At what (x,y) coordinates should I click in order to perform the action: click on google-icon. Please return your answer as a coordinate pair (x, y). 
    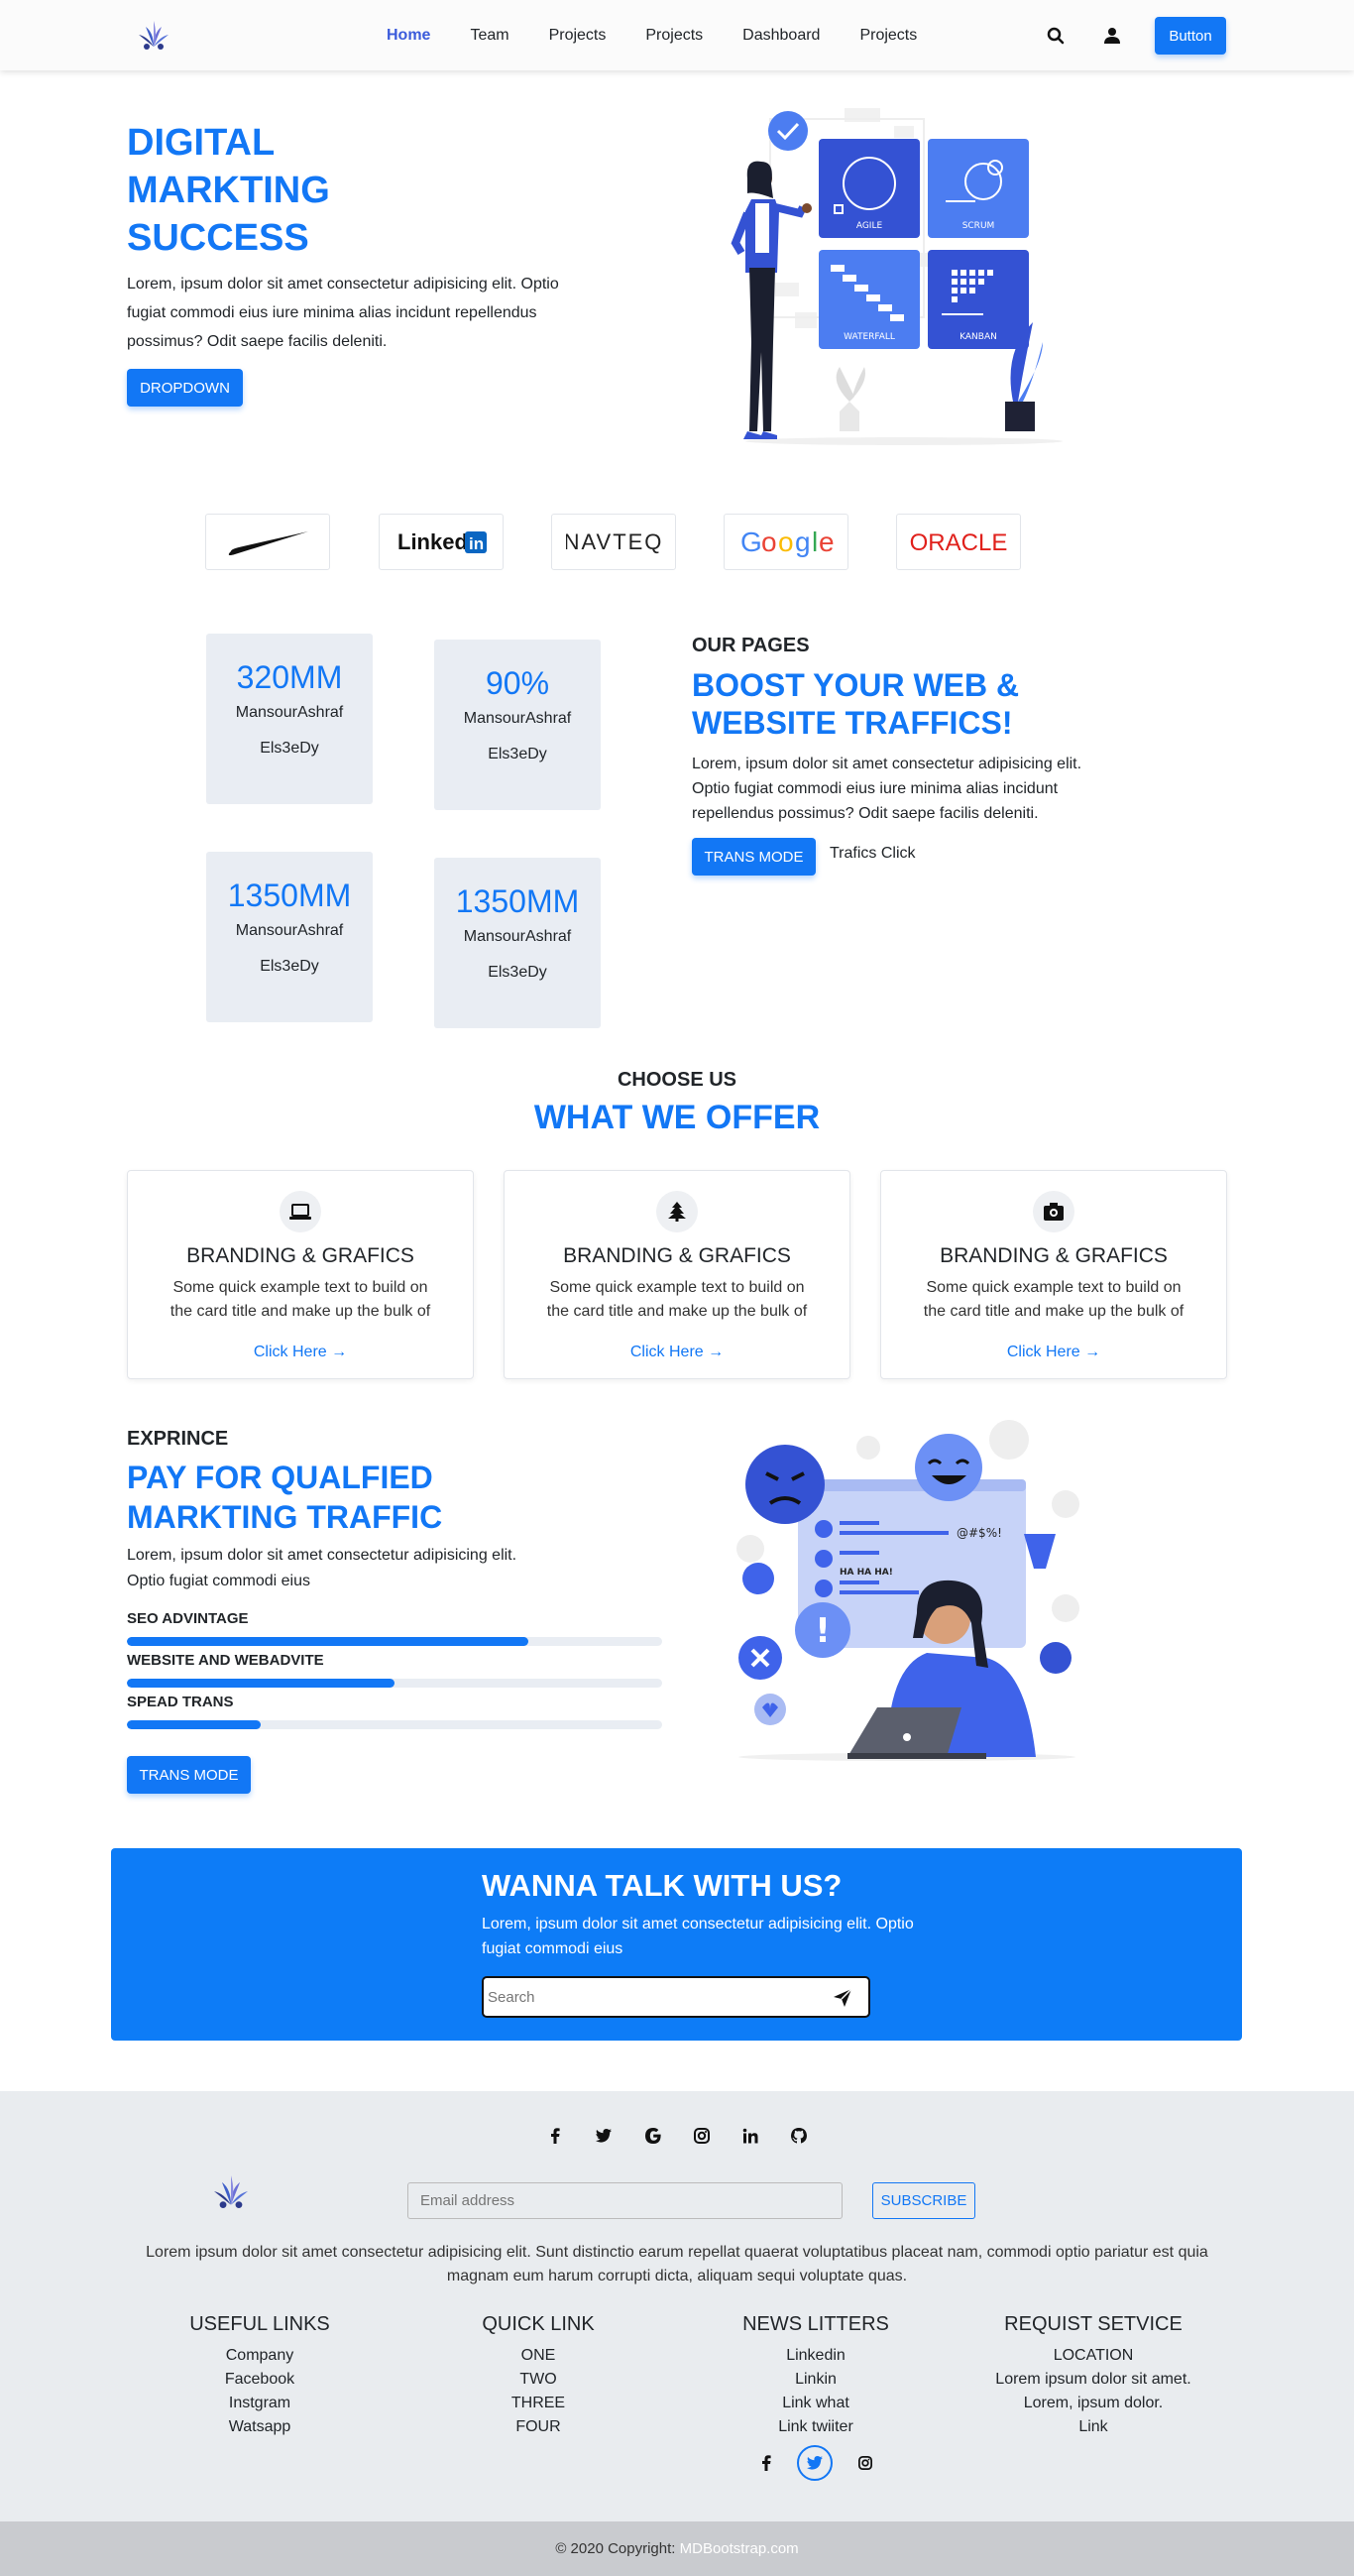
    Looking at the image, I should click on (653, 2136).